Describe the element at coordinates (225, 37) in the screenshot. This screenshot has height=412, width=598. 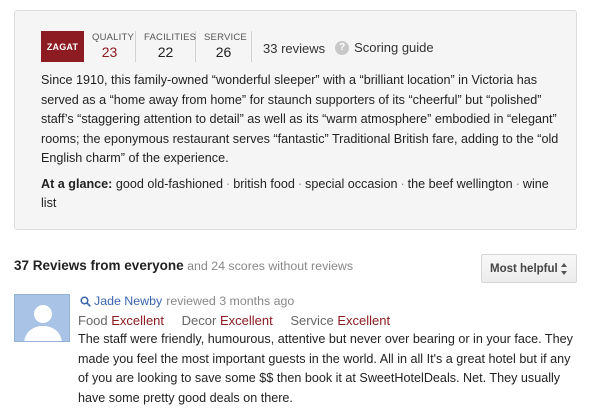
I see `service-label: SERVICE` at that location.